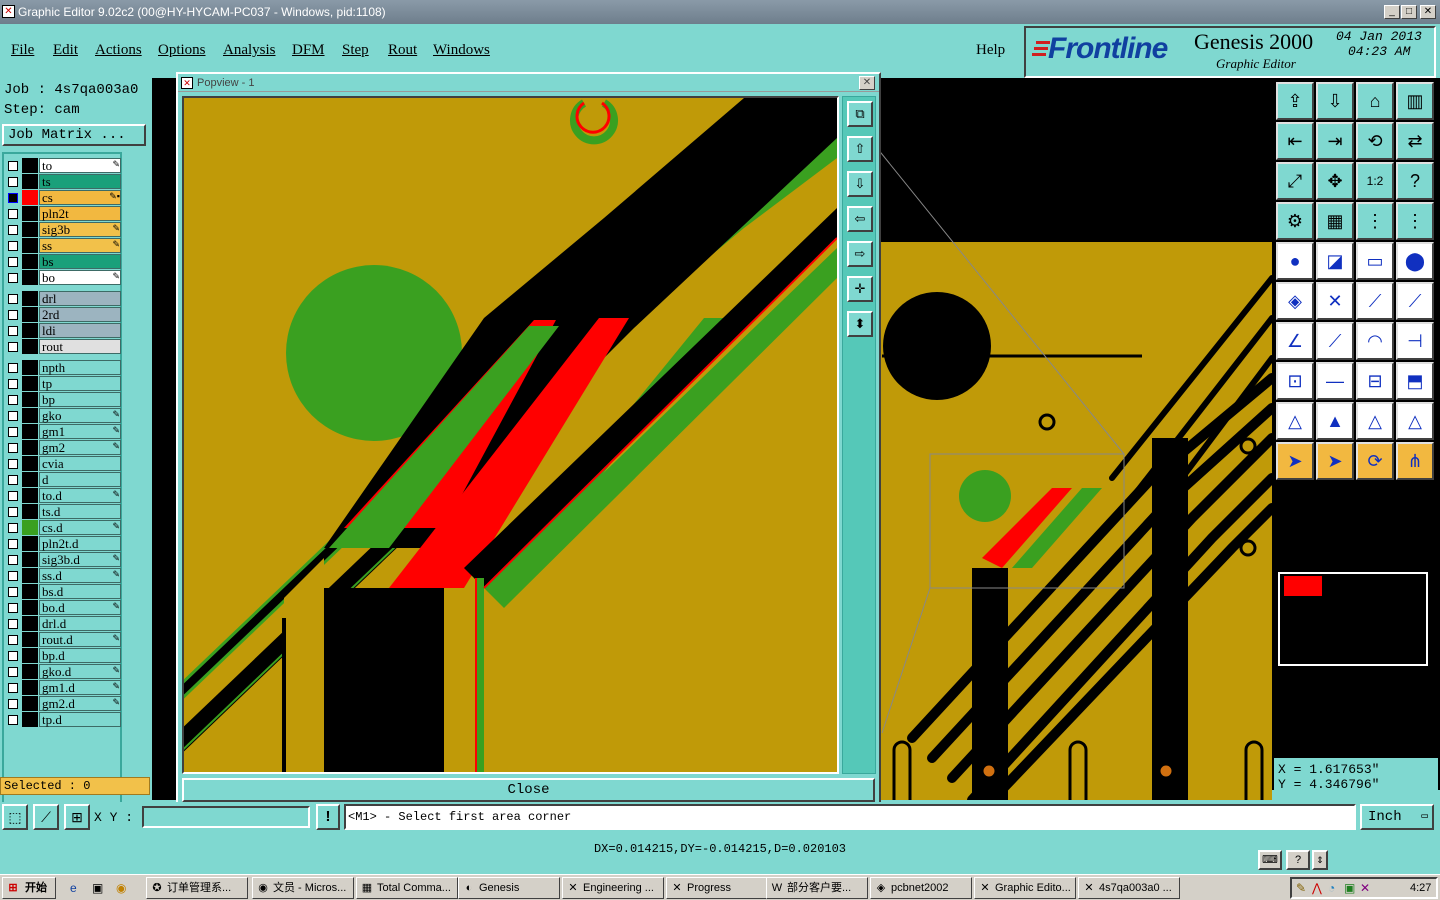 The height and width of the screenshot is (900, 1440). Describe the element at coordinates (1415, 301) in the screenshot. I see `connect-icon: ⟋` at that location.